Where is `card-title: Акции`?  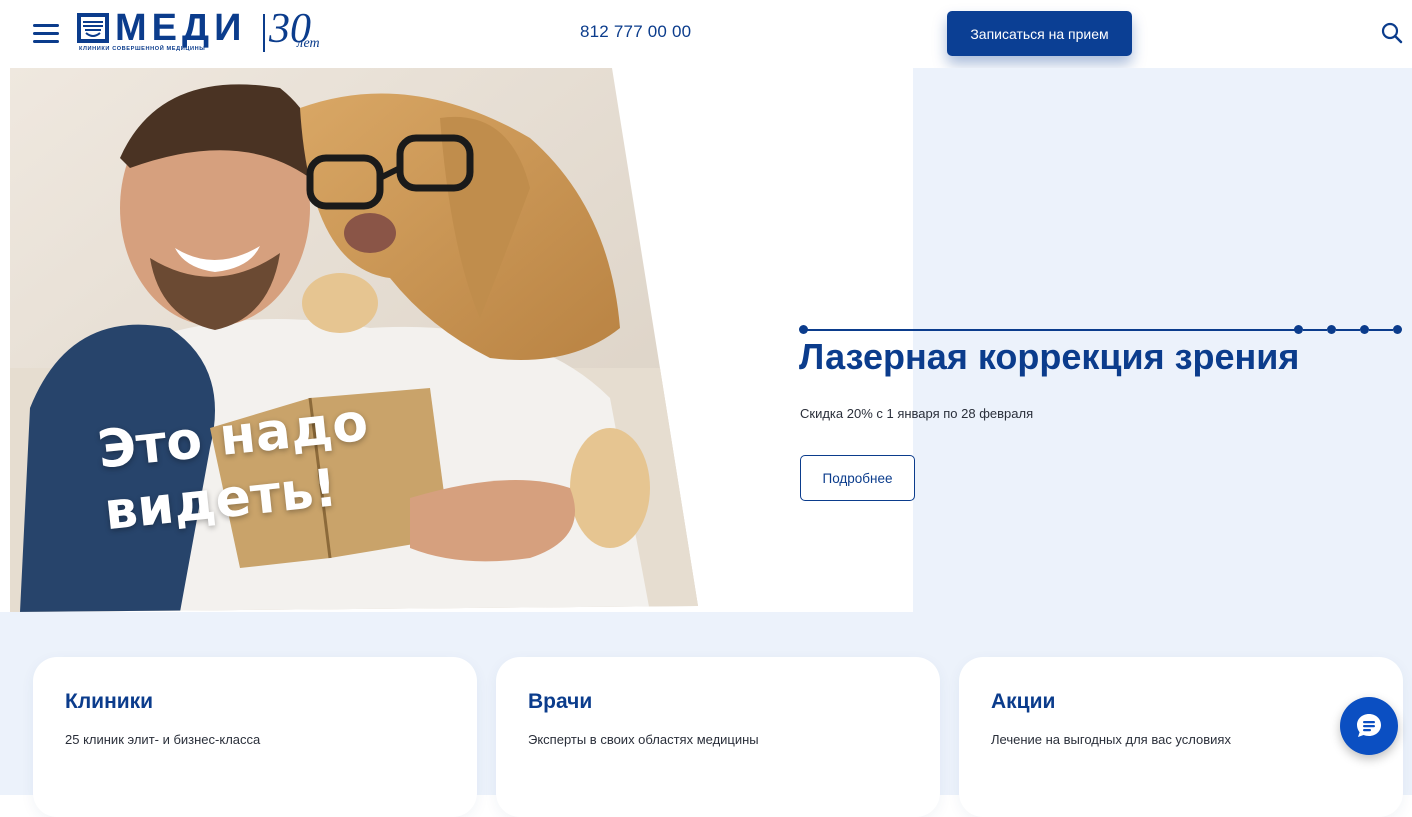
card-title: Акции is located at coordinates (1023, 701).